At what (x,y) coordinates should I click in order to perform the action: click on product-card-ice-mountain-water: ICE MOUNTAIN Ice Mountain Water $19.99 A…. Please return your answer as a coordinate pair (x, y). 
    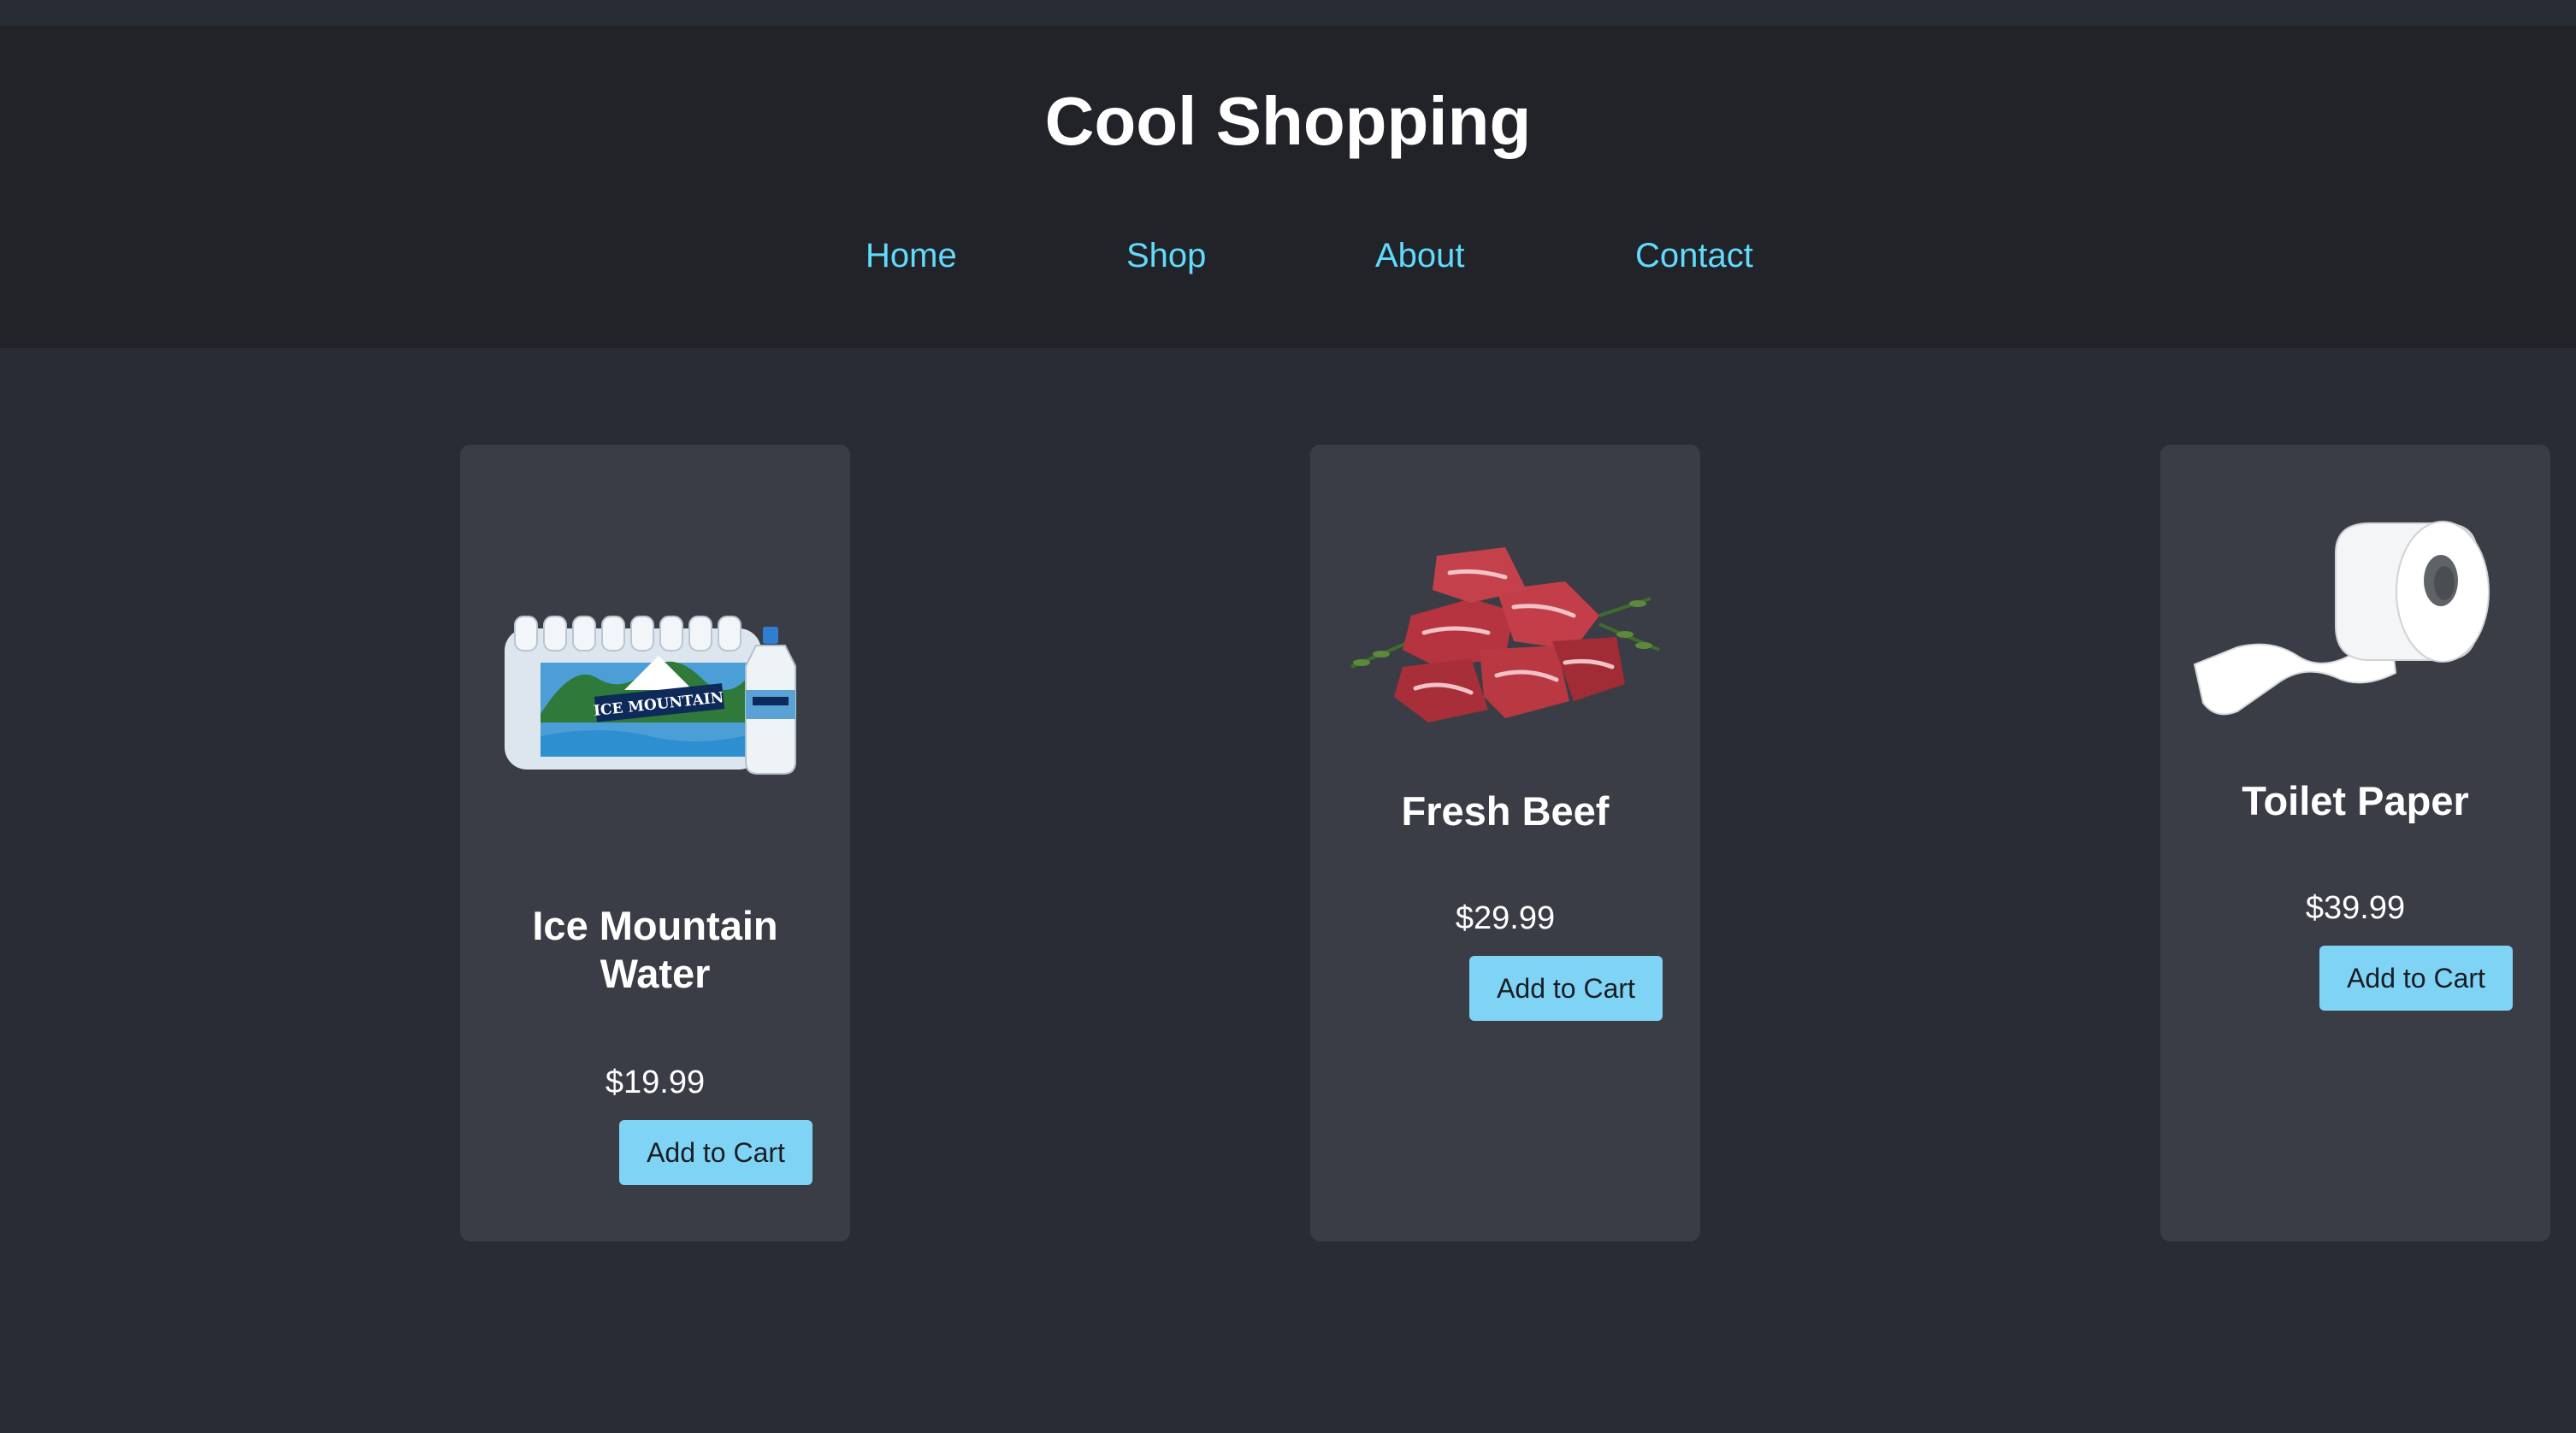
    Looking at the image, I should click on (655, 843).